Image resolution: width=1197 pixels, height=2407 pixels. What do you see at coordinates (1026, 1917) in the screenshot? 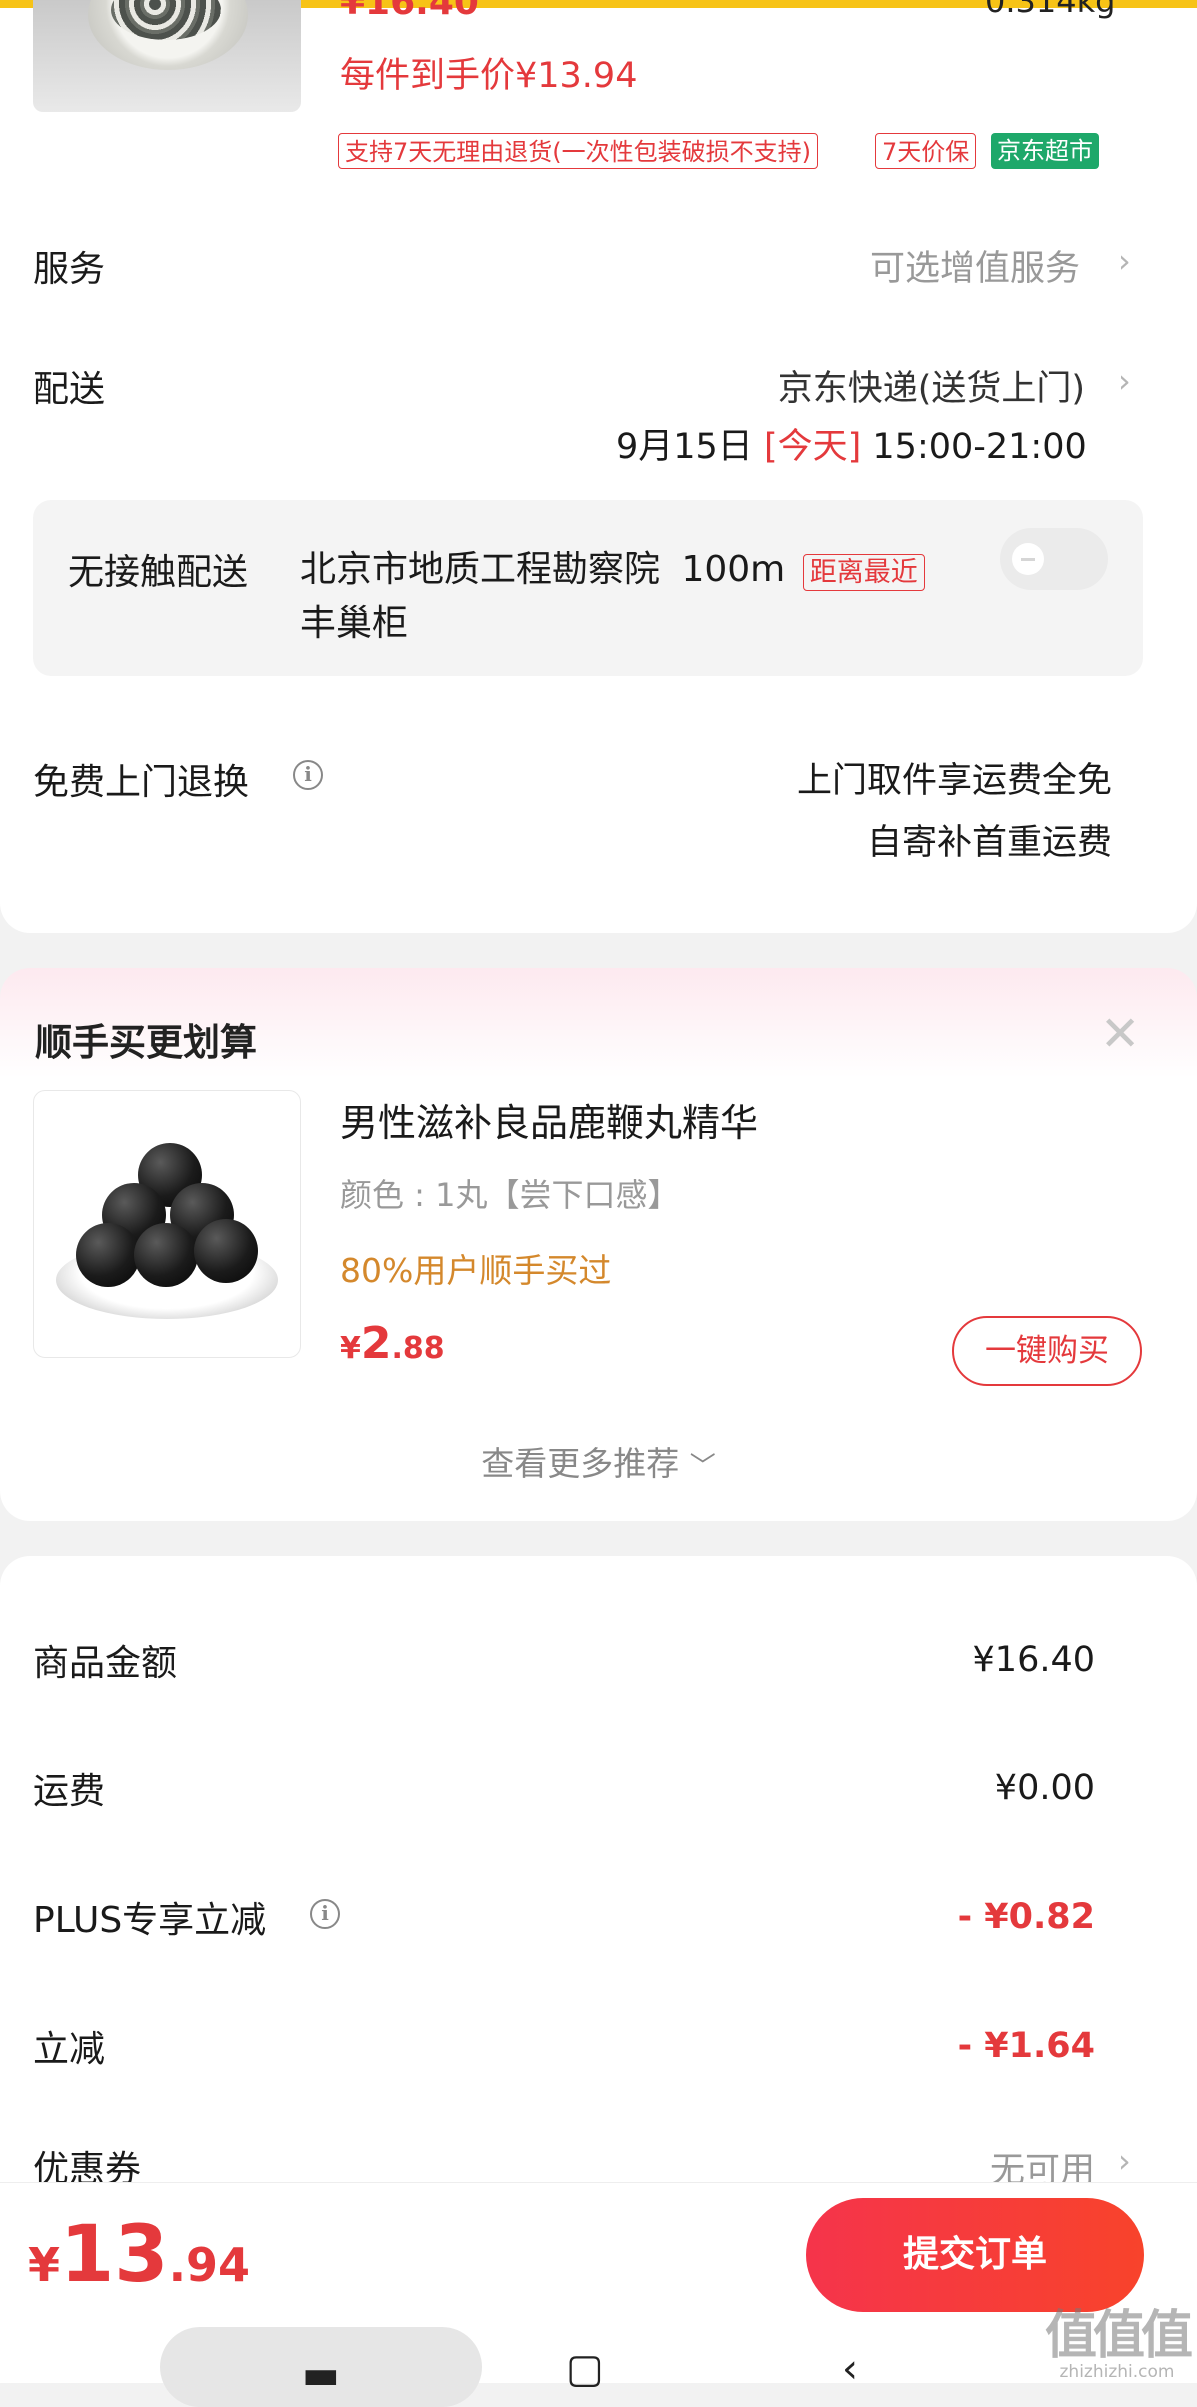
I see `plus-discount-value: - ¥0.82` at bounding box center [1026, 1917].